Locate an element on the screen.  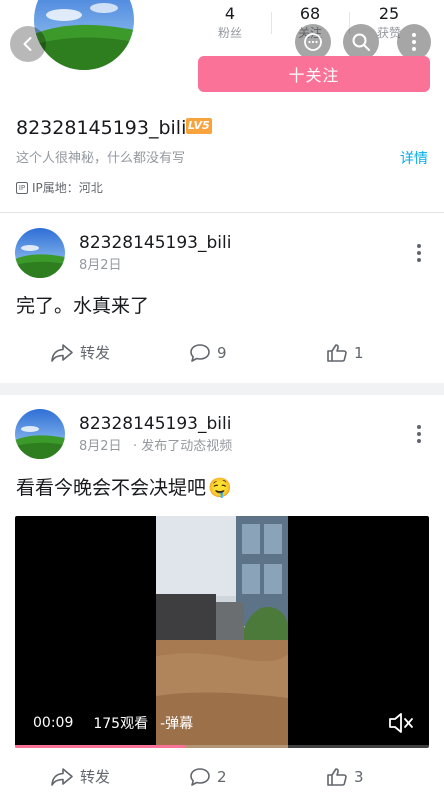
username: 82328145193_bili is located at coordinates (101, 128).